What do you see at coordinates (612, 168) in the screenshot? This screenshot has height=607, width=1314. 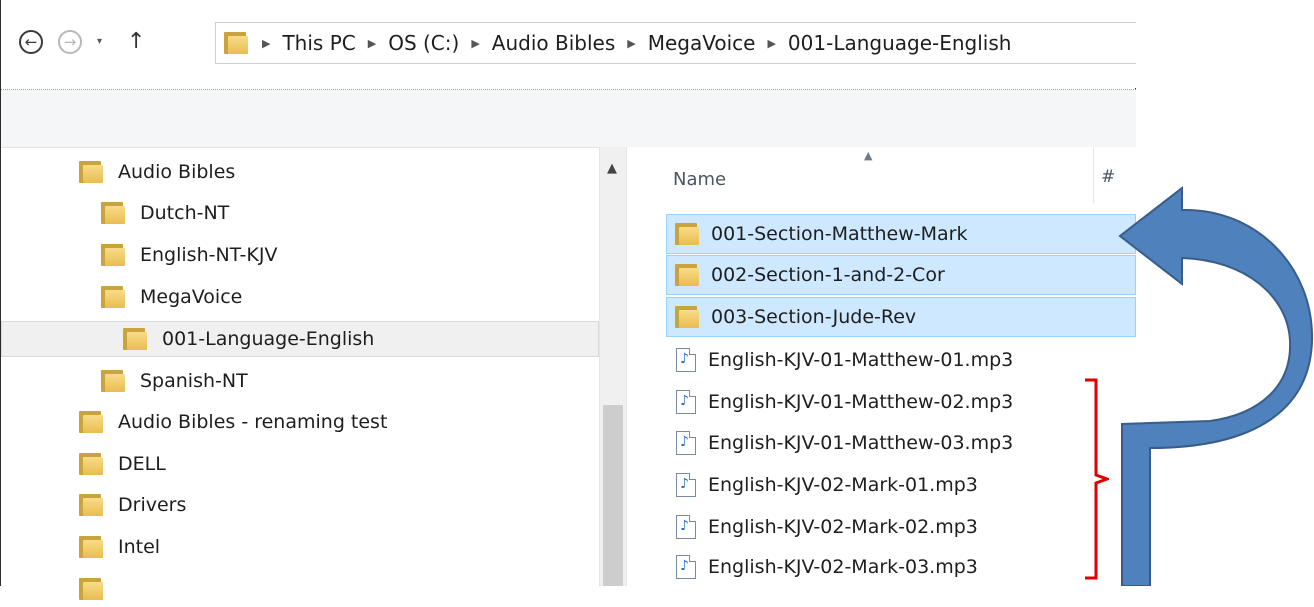 I see `scroll-up-icon: ▲` at bounding box center [612, 168].